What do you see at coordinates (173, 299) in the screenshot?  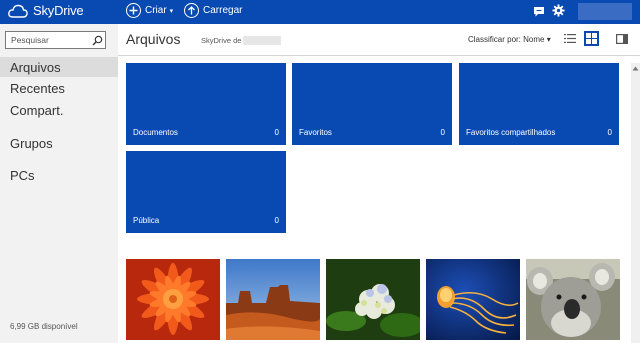 I see `chrysanthemum-photo` at bounding box center [173, 299].